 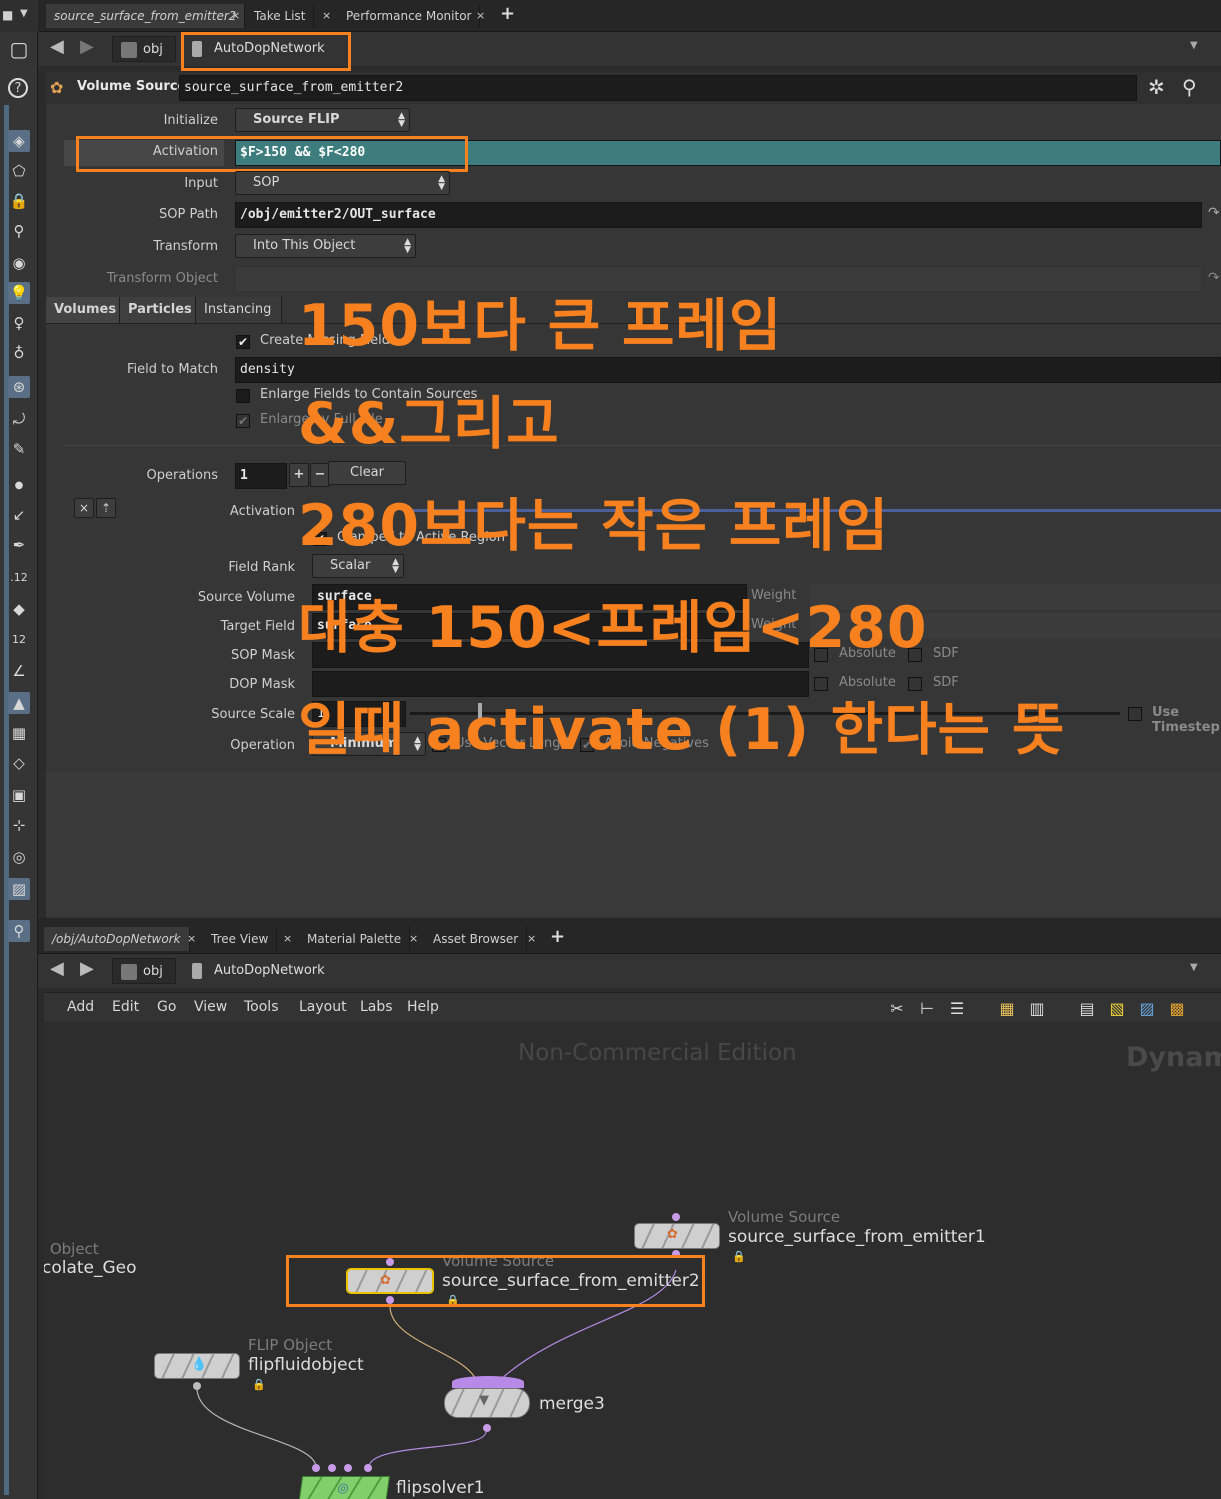 I want to click on insert-instance-button: ⇡, so click(x=106, y=508).